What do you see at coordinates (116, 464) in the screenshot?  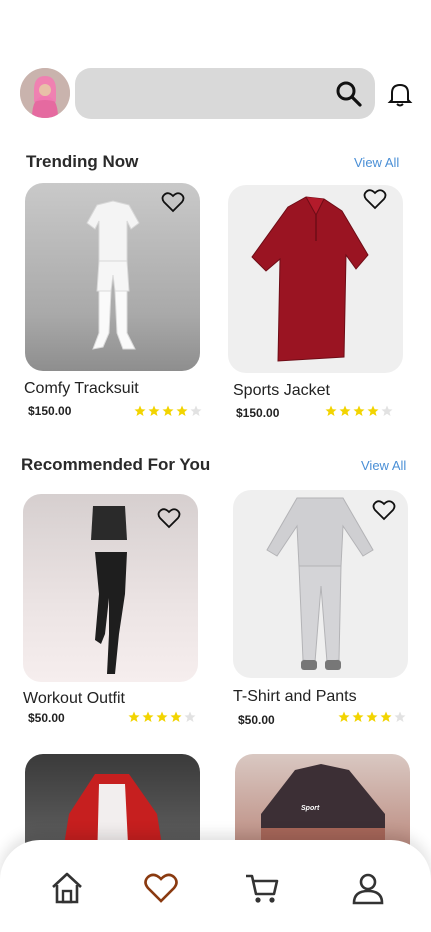 I see `recommended-title: Recommended For You` at bounding box center [116, 464].